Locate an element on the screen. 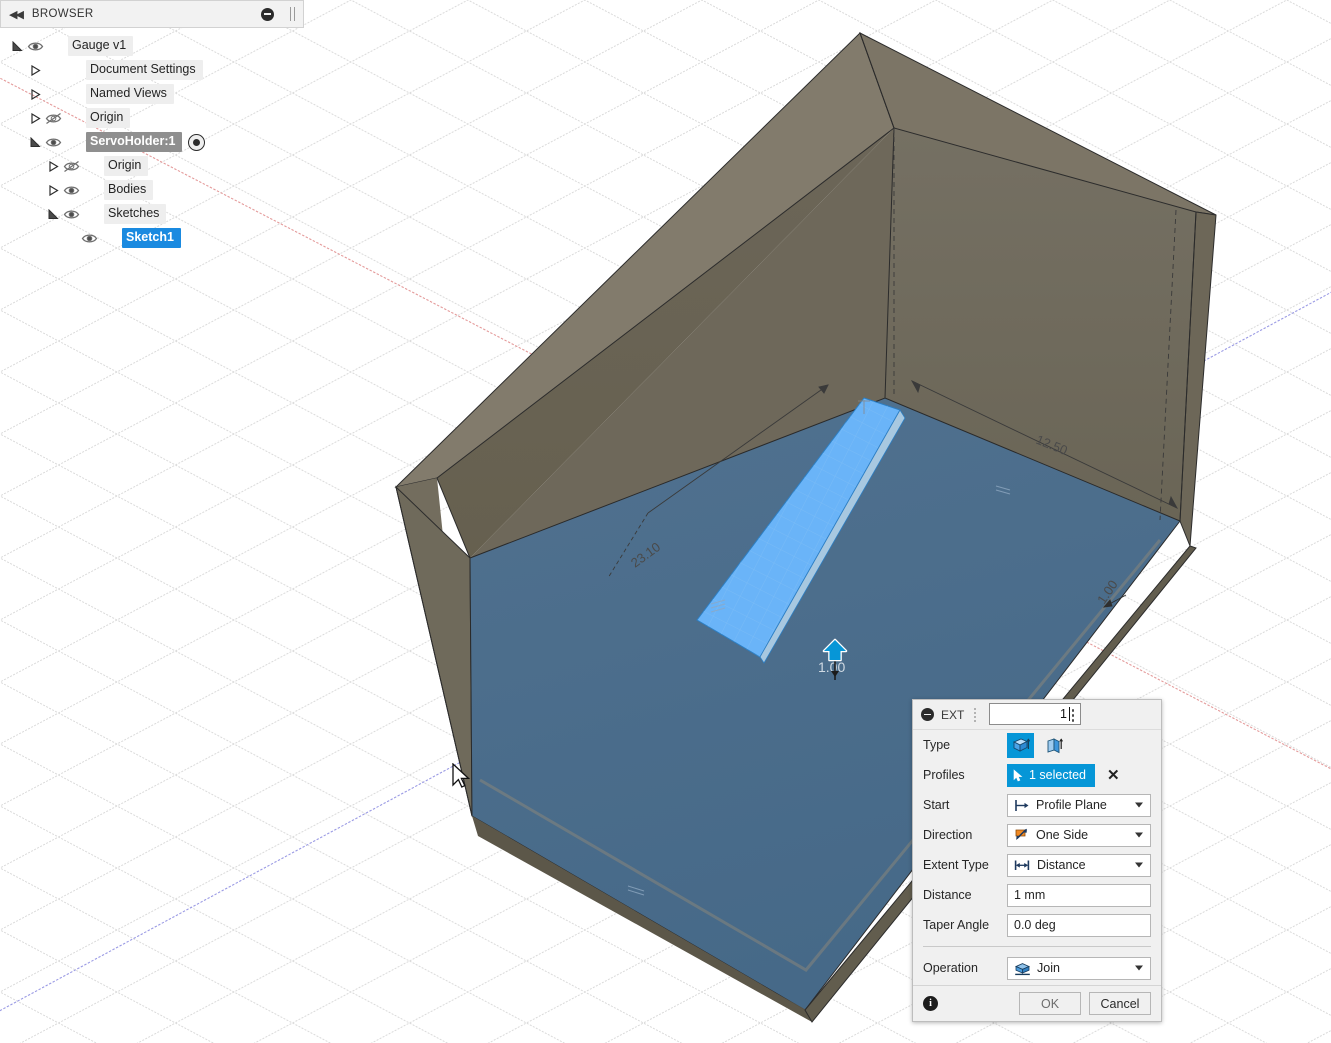 This screenshot has height=1043, width=1331. profile-plane-icon is located at coordinates (1022, 805).